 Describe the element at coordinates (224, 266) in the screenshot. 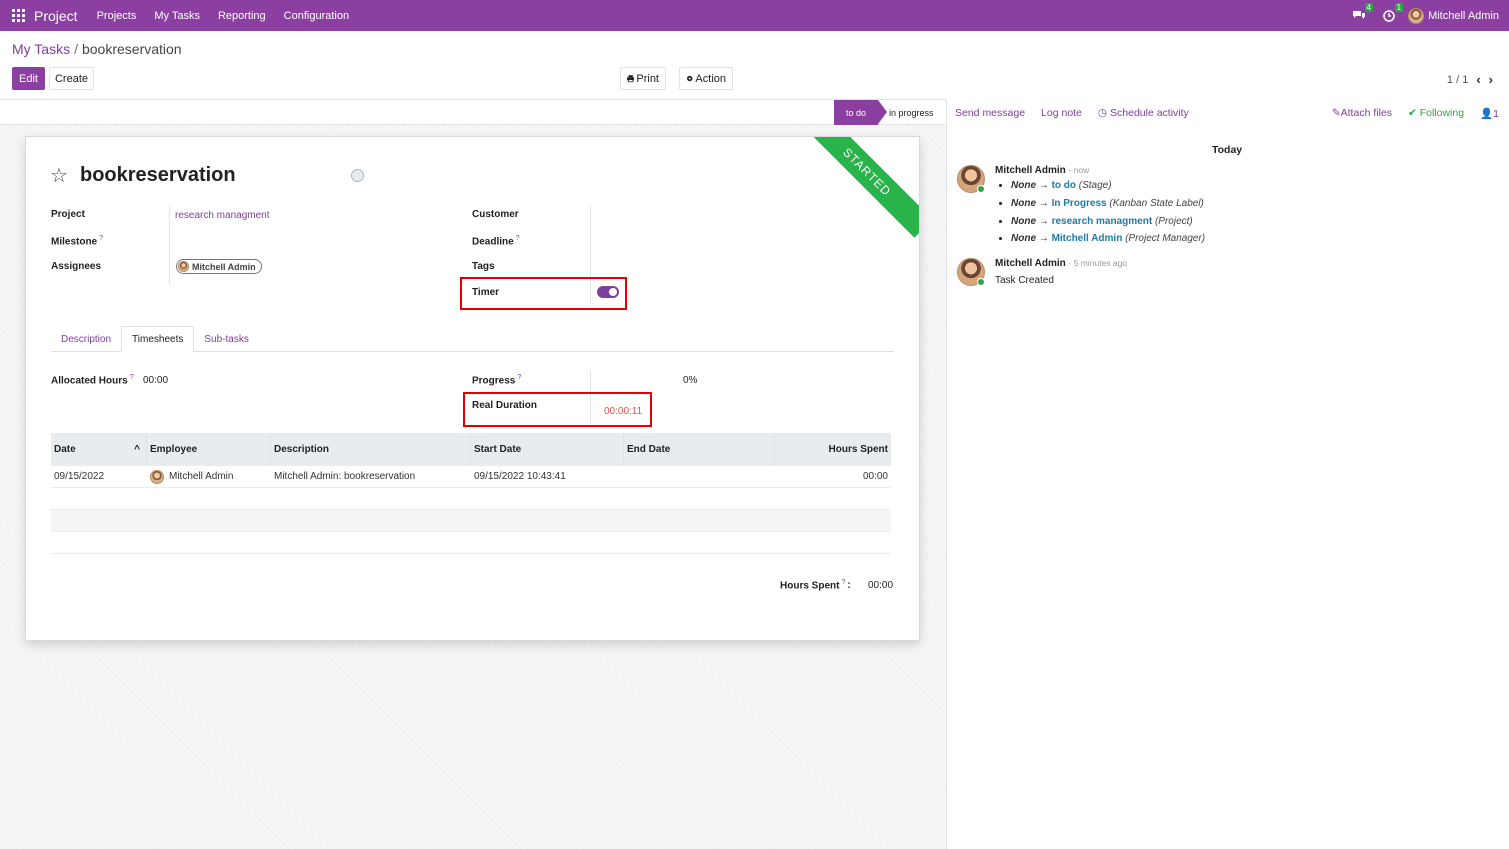

I see `assignee-name: Mitchell Admin` at that location.